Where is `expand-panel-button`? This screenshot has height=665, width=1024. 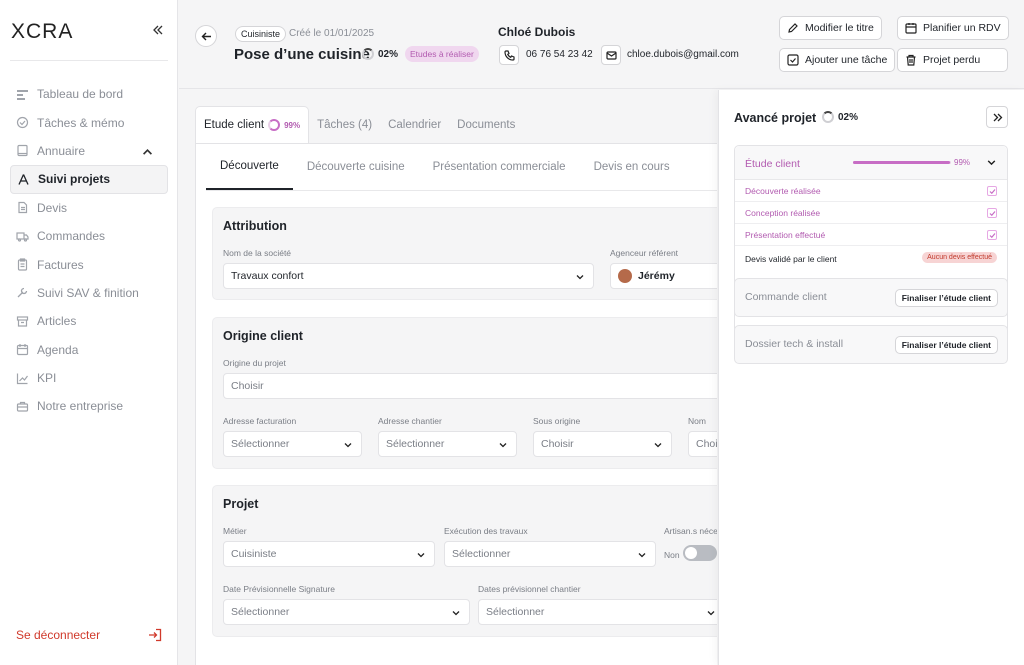 expand-panel-button is located at coordinates (997, 117).